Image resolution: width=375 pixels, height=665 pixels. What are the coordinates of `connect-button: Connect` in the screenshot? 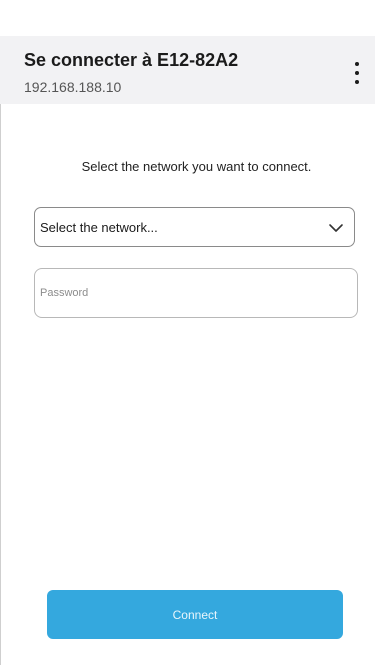 It's located at (195, 614).